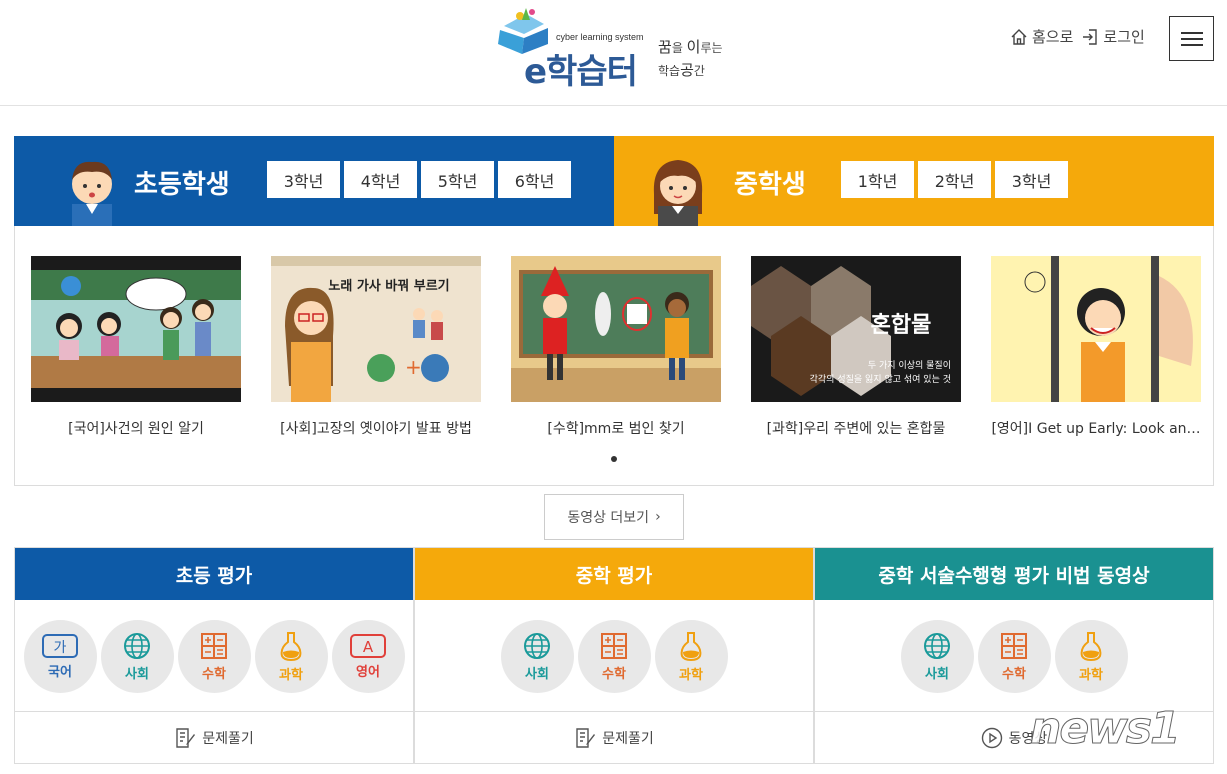 The height and width of the screenshot is (774, 1227). What do you see at coordinates (376, 428) in the screenshot?
I see `video-caption: [사회]고장의 옛이야기 발표 방법` at bounding box center [376, 428].